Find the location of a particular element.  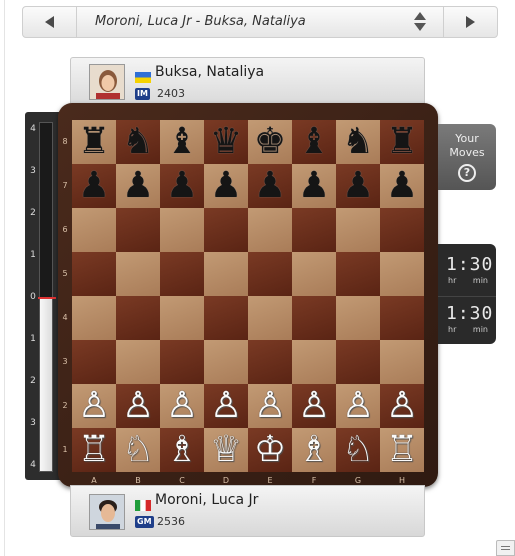

black-king-icon: ♚ is located at coordinates (270, 142).